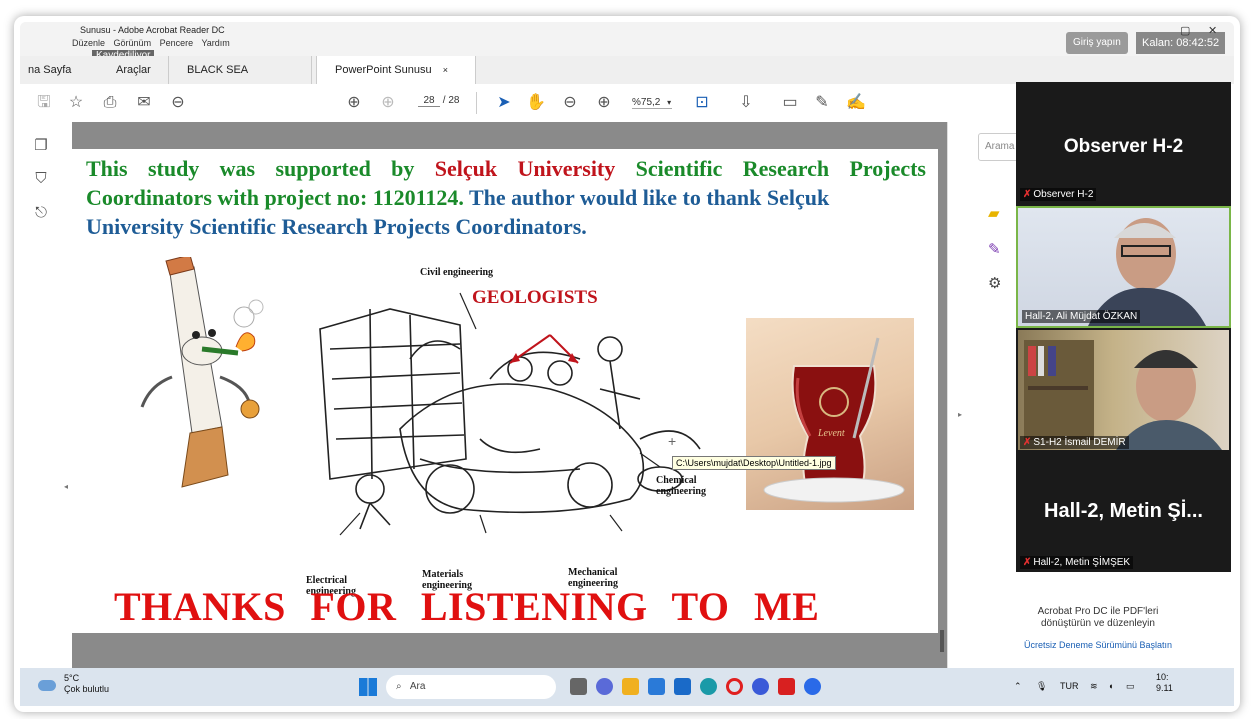 This screenshot has width=1255, height=719. Describe the element at coordinates (1097, 43) in the screenshot. I see `sign-in-button: Giriş yapın` at that location.